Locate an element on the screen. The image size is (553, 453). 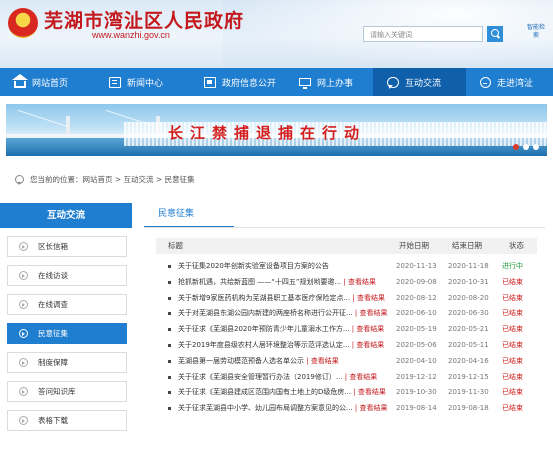
search-input: 请输入关键词 is located at coordinates (423, 34).